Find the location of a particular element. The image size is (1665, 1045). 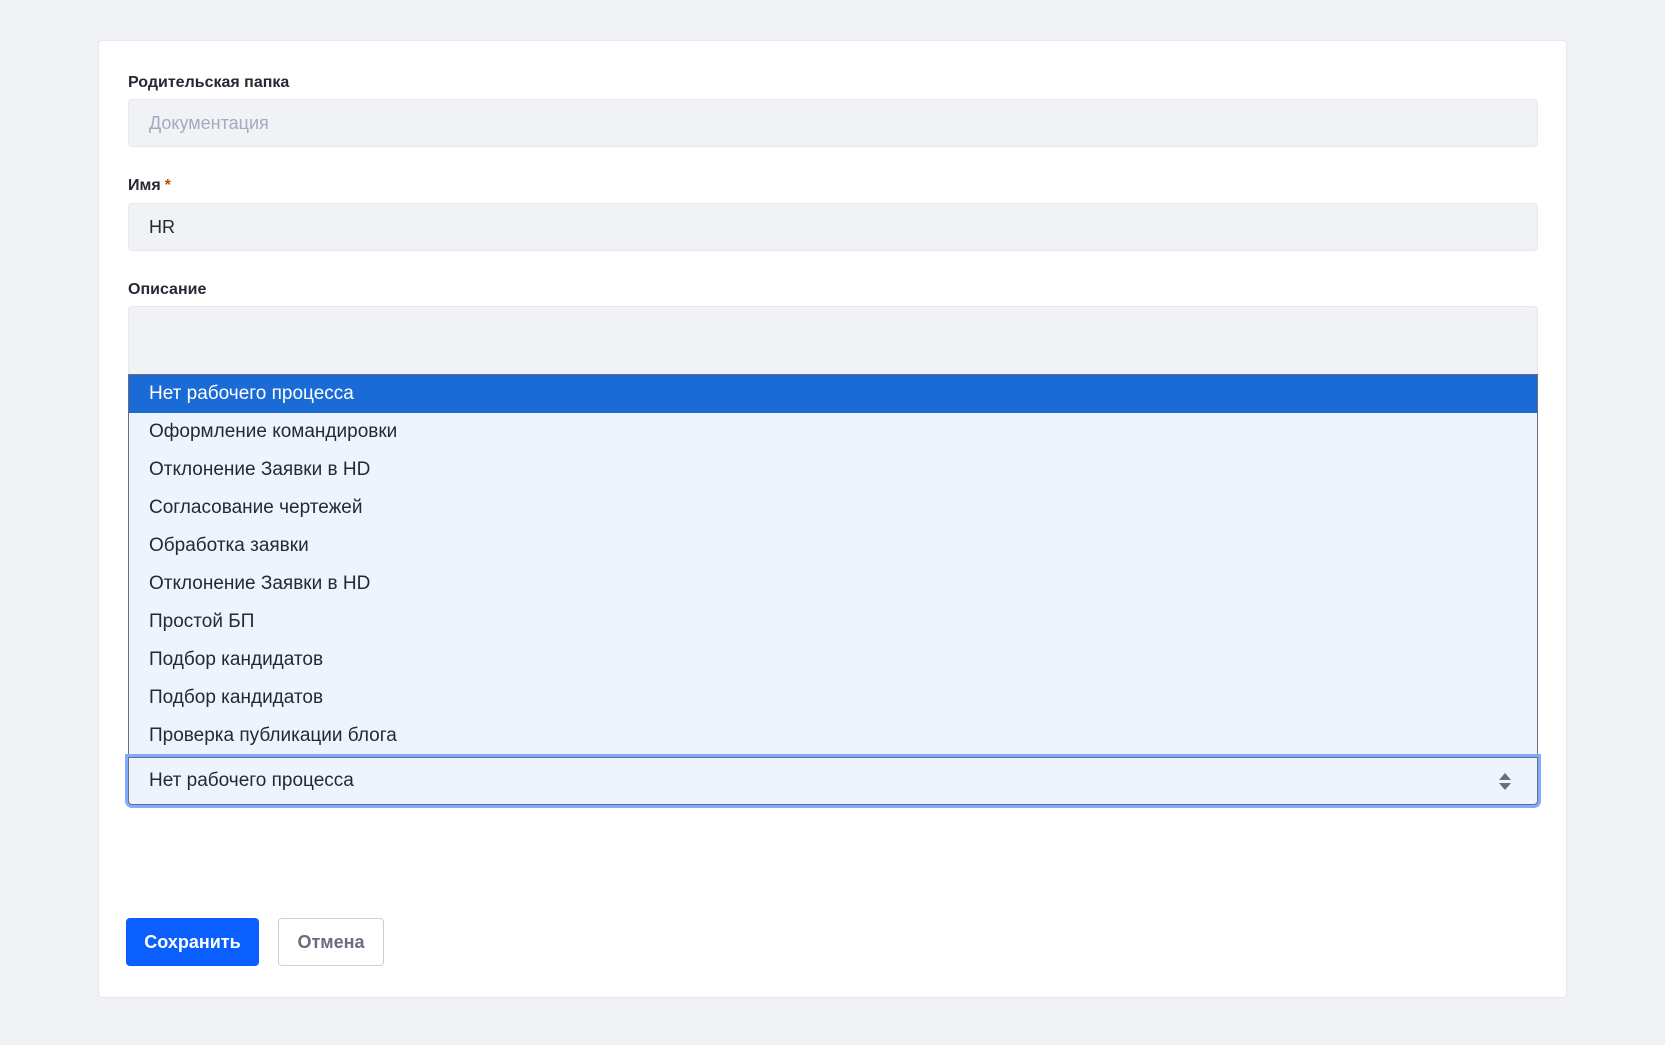

name-input: HR is located at coordinates (833, 227).